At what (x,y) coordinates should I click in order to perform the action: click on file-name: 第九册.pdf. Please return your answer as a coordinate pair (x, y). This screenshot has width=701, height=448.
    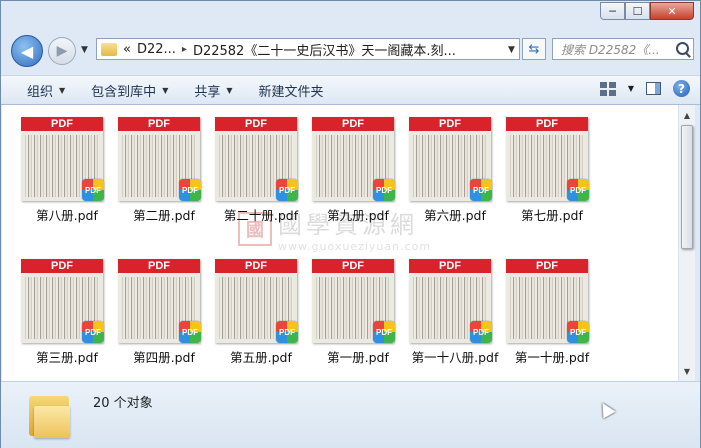
    Looking at the image, I should click on (358, 215).